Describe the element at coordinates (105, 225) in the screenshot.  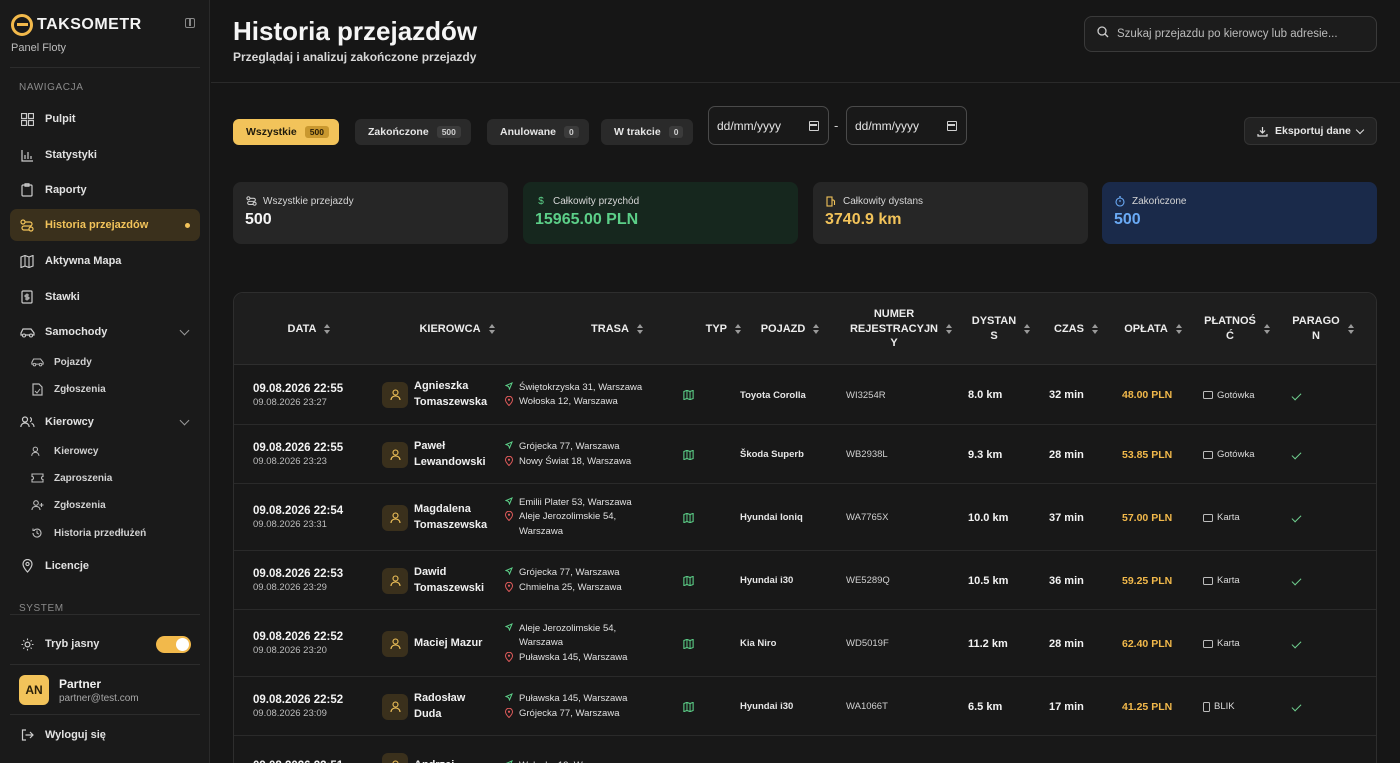
I see `sidebar-item-historia: Historia przejazdów` at that location.